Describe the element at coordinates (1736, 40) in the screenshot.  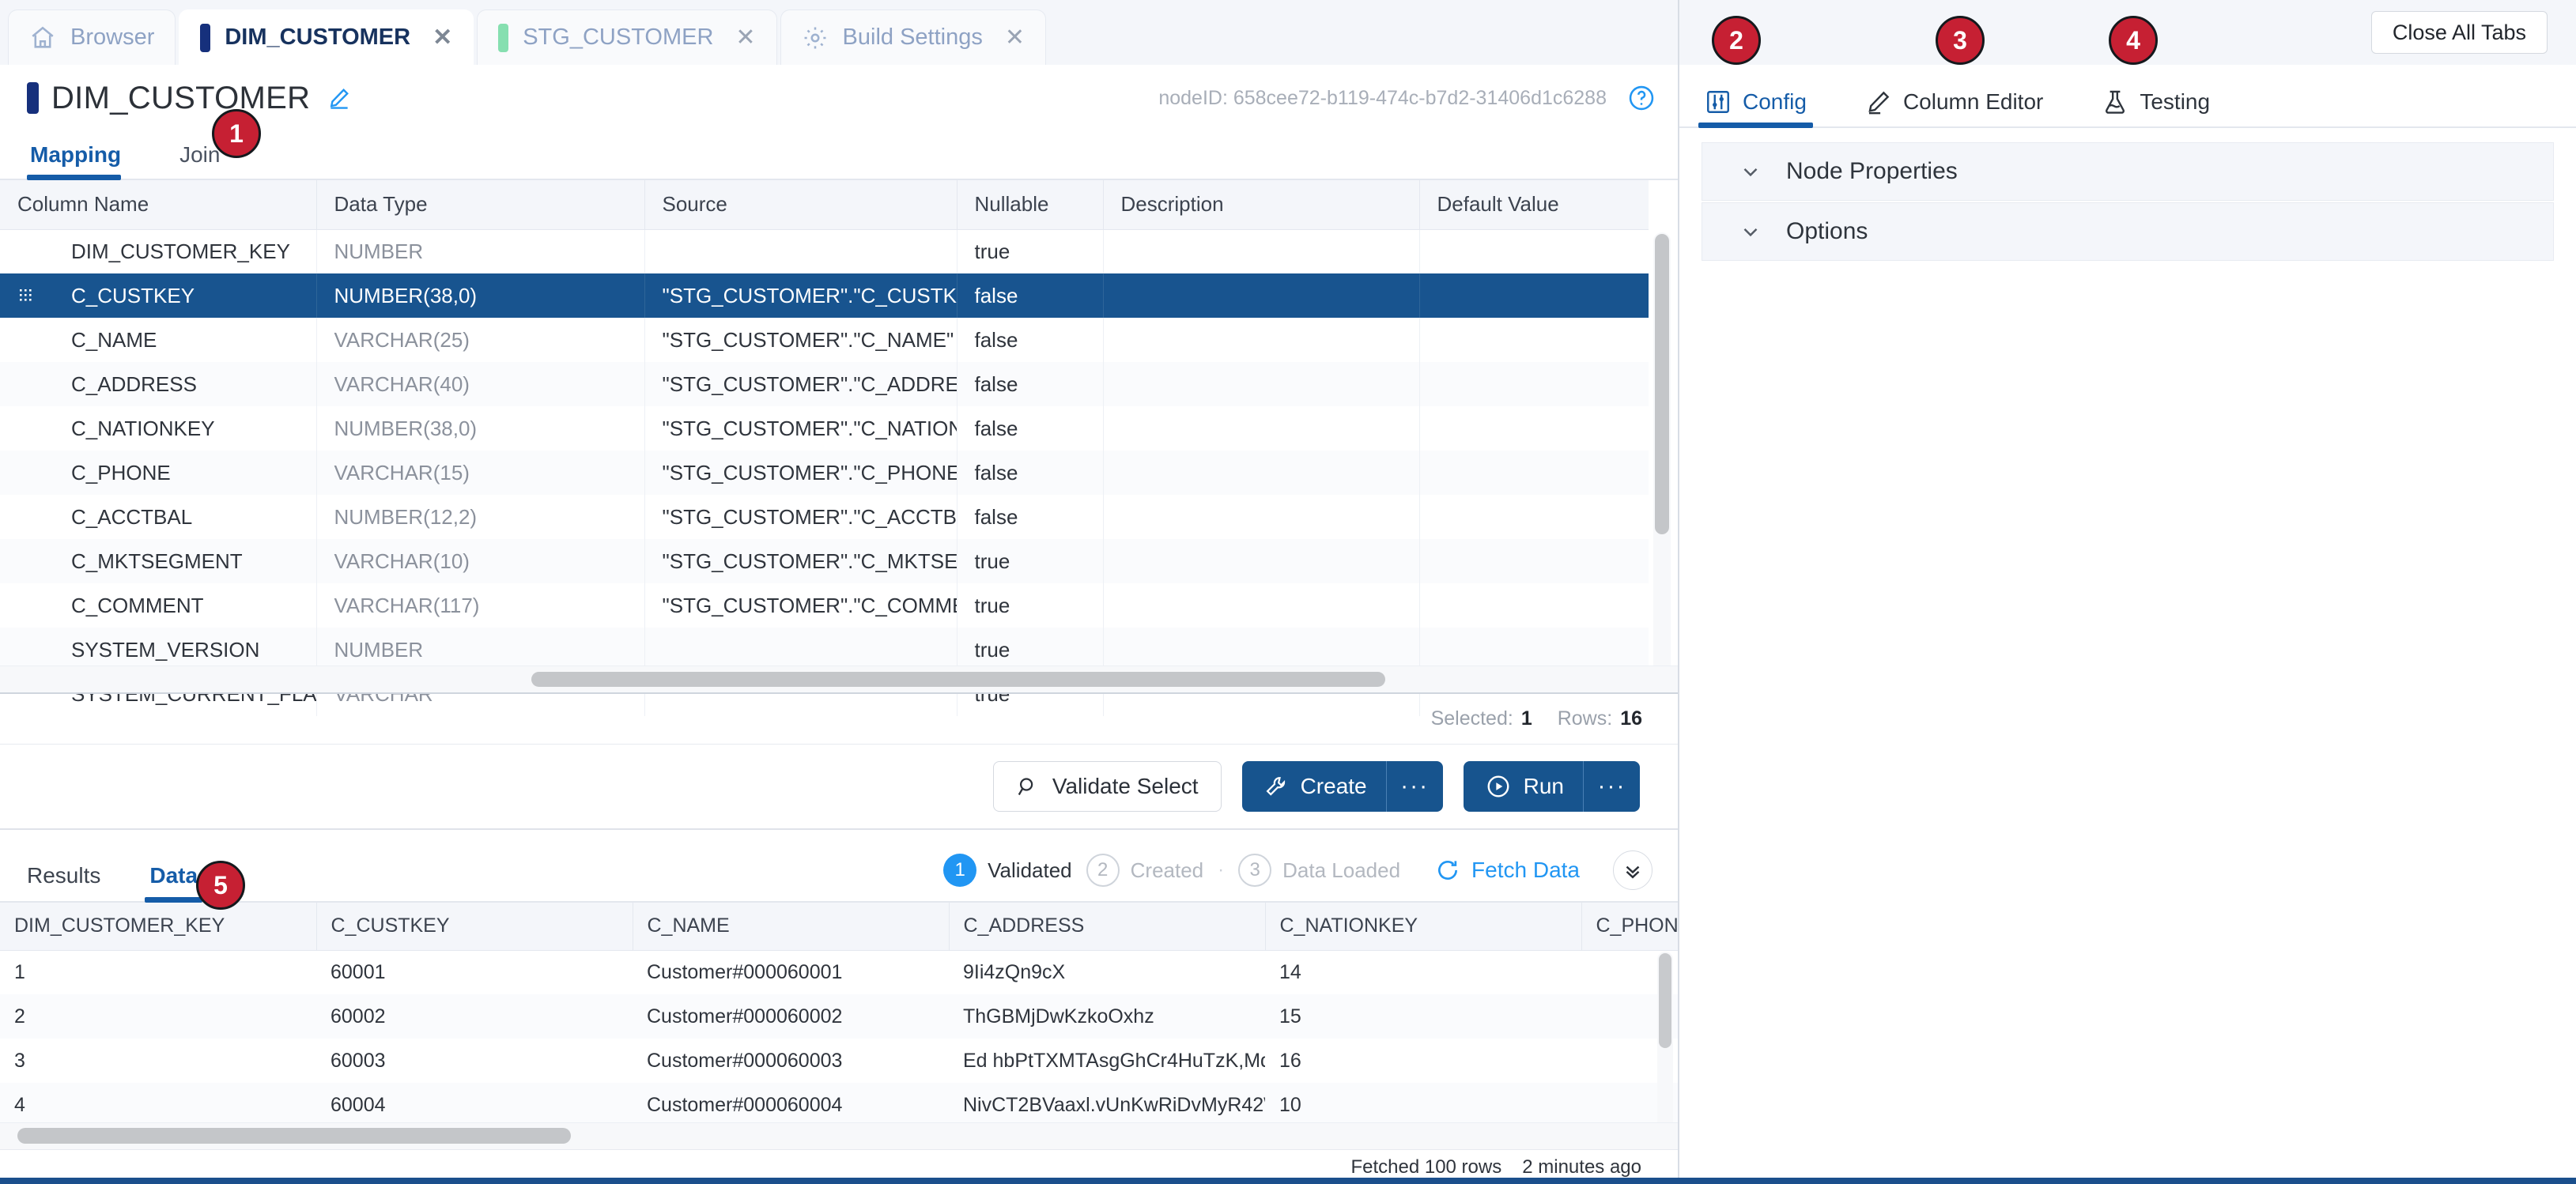
I see `annotation-badge-2: 2` at that location.